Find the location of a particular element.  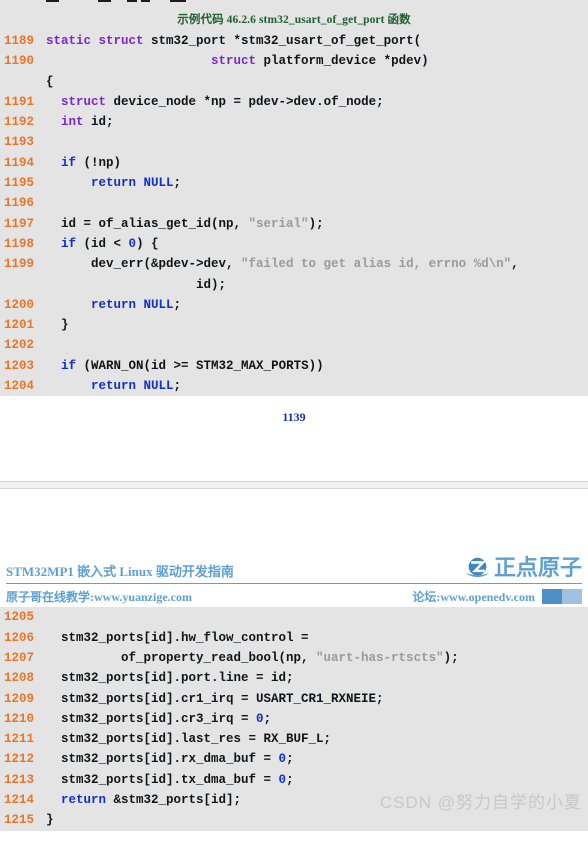

code-line-number: 1206 is located at coordinates (19, 637).